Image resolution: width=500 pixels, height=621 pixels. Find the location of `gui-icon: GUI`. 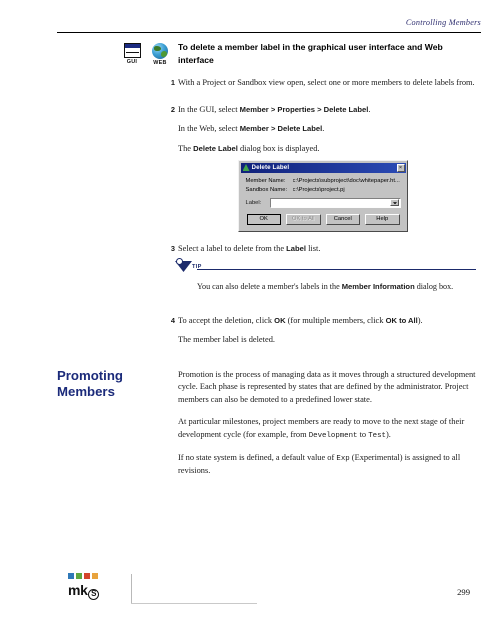

gui-icon: GUI is located at coordinates (132, 54).